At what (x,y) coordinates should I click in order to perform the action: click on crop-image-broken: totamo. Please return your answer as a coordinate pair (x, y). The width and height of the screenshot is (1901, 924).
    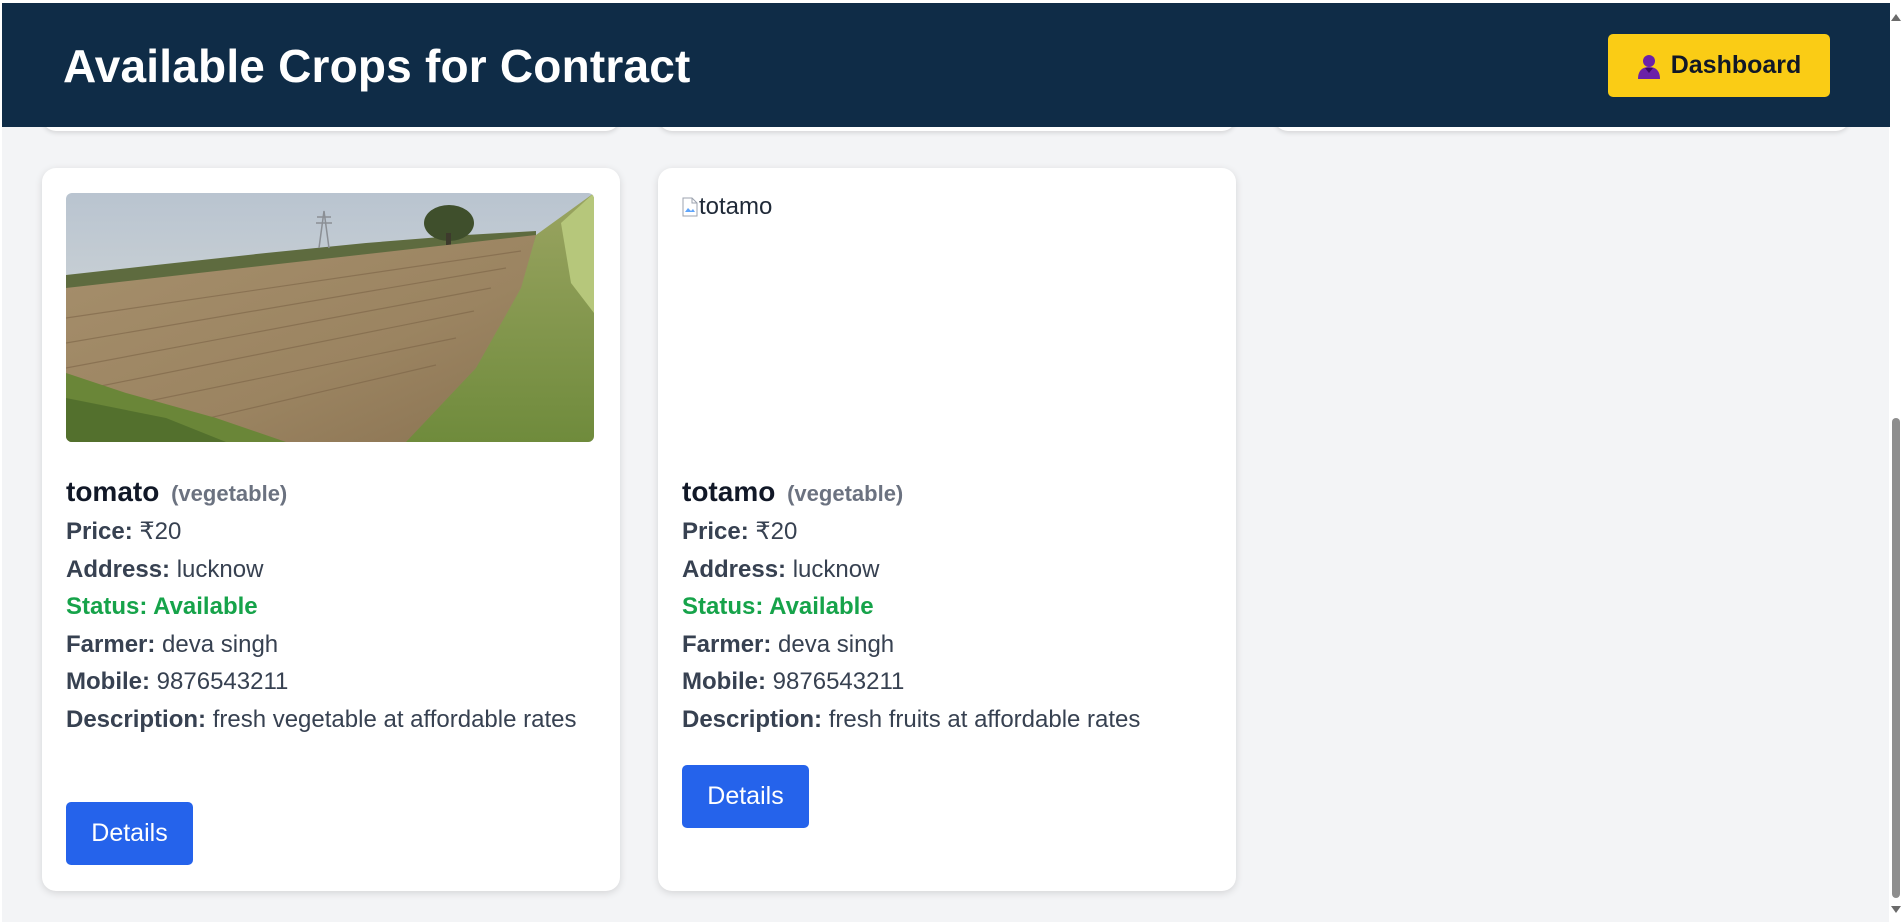
    Looking at the image, I should click on (946, 317).